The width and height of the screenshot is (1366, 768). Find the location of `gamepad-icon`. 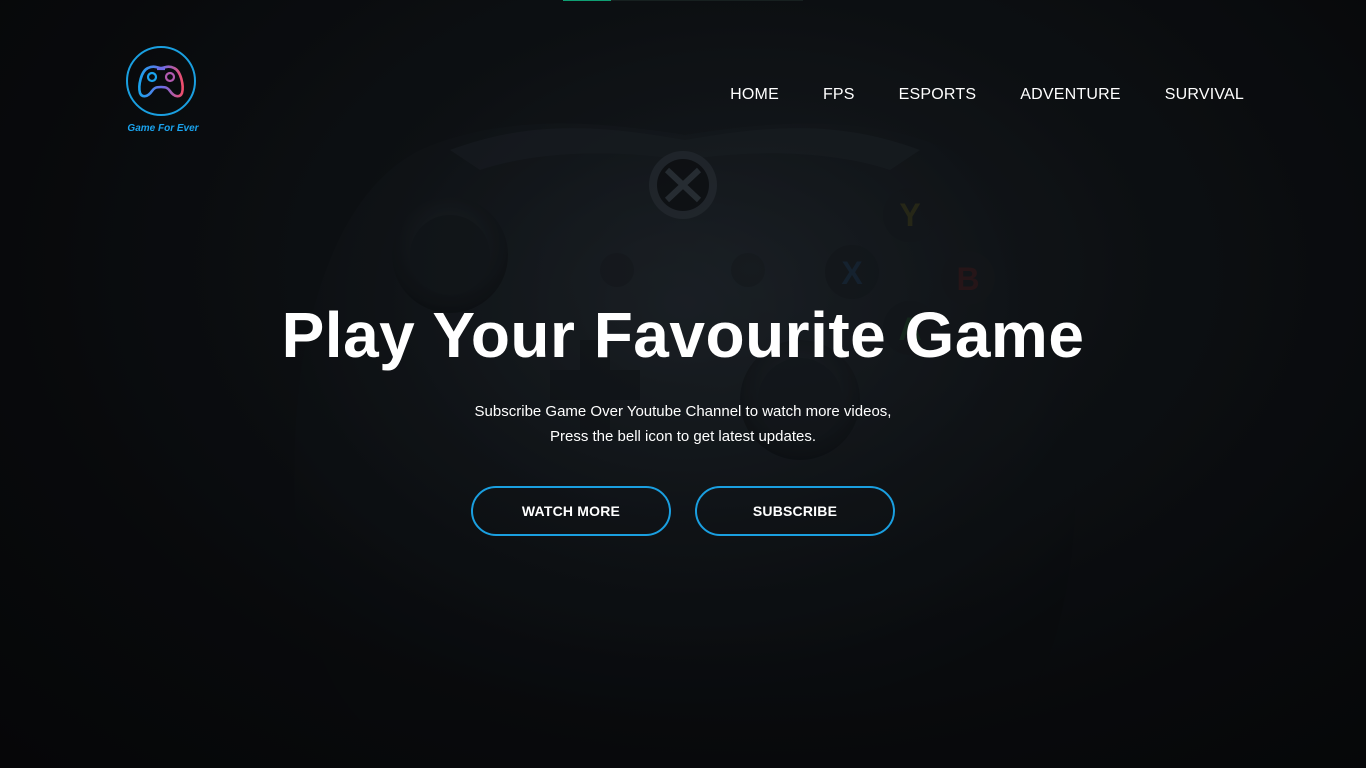

gamepad-icon is located at coordinates (161, 81).